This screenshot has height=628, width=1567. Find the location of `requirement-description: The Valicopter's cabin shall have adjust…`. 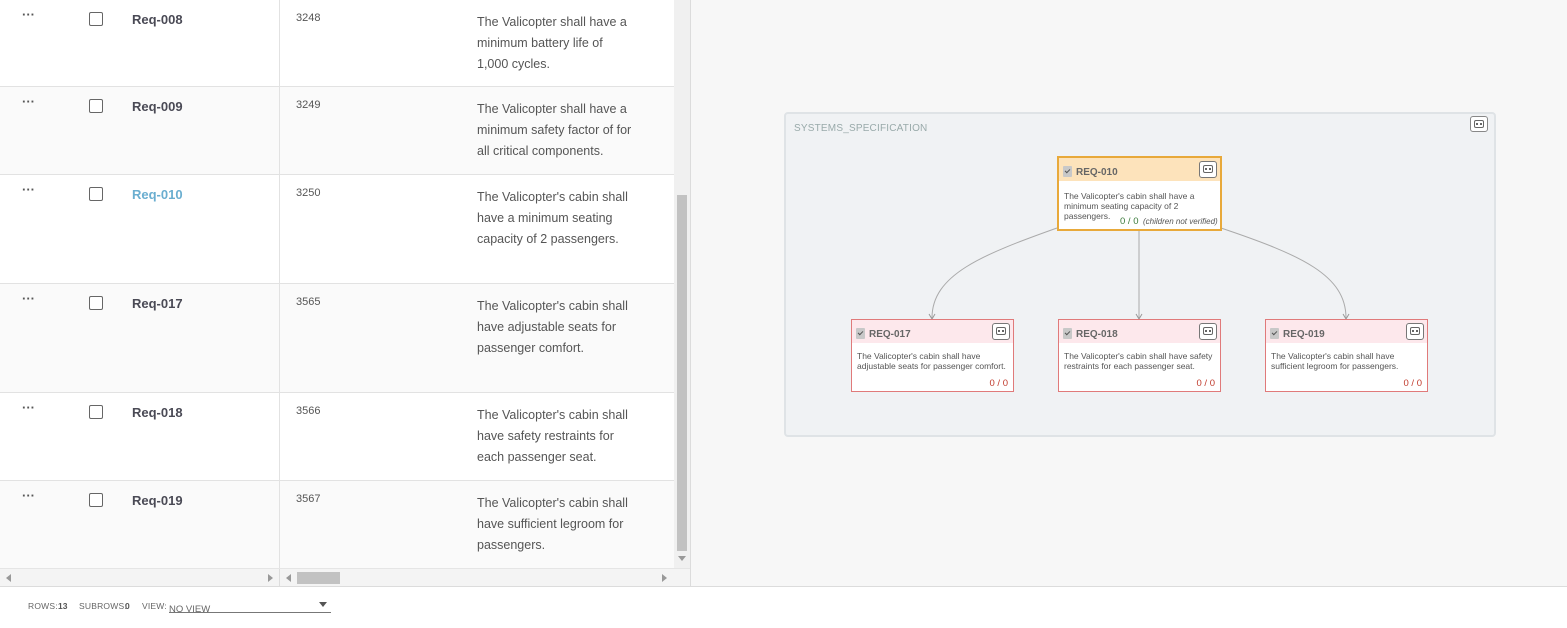

requirement-description: The Valicopter's cabin shall have adjust… is located at coordinates (552, 327).